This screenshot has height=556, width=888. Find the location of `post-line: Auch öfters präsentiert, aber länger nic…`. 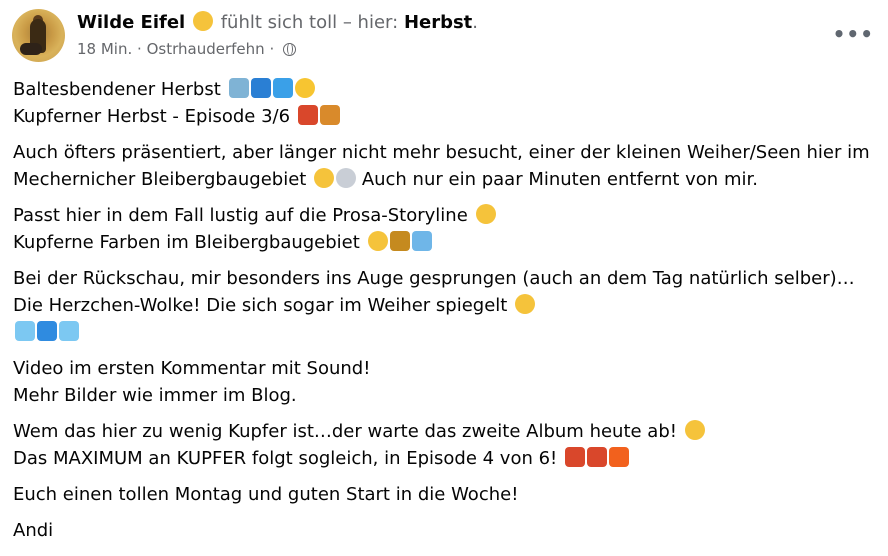

post-line: Auch öfters präsentiert, aber länger nic… is located at coordinates (446, 152).